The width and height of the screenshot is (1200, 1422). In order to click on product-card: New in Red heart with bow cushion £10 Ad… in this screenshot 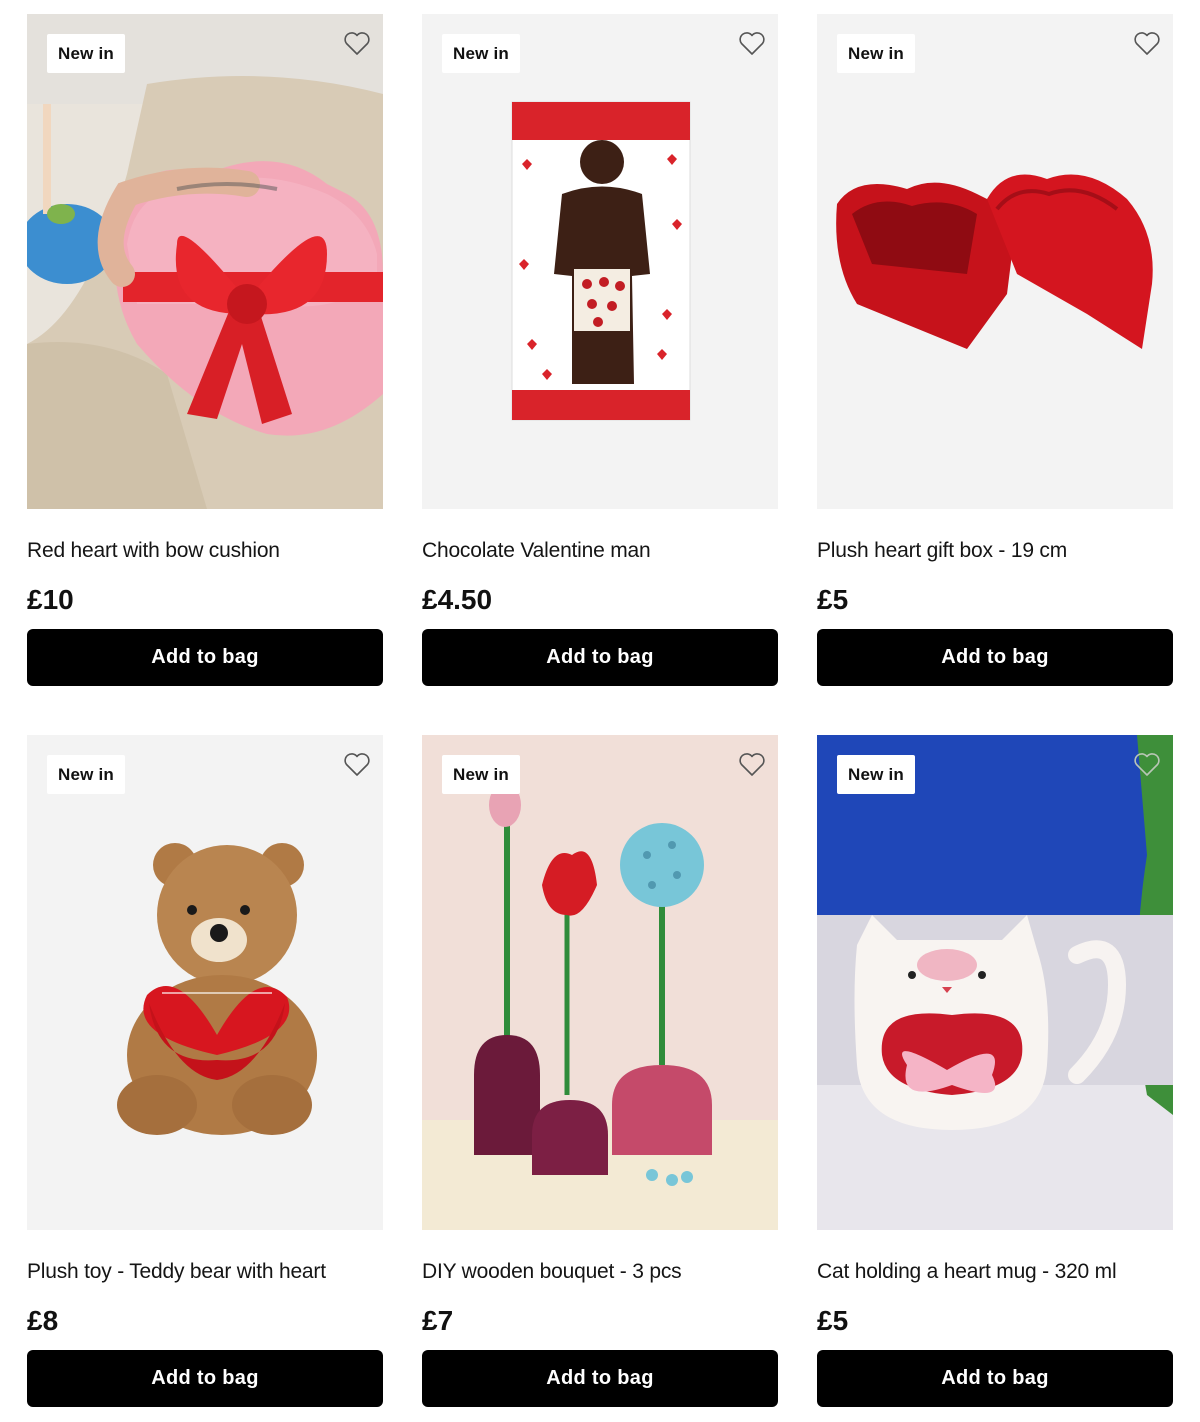, I will do `click(205, 350)`.